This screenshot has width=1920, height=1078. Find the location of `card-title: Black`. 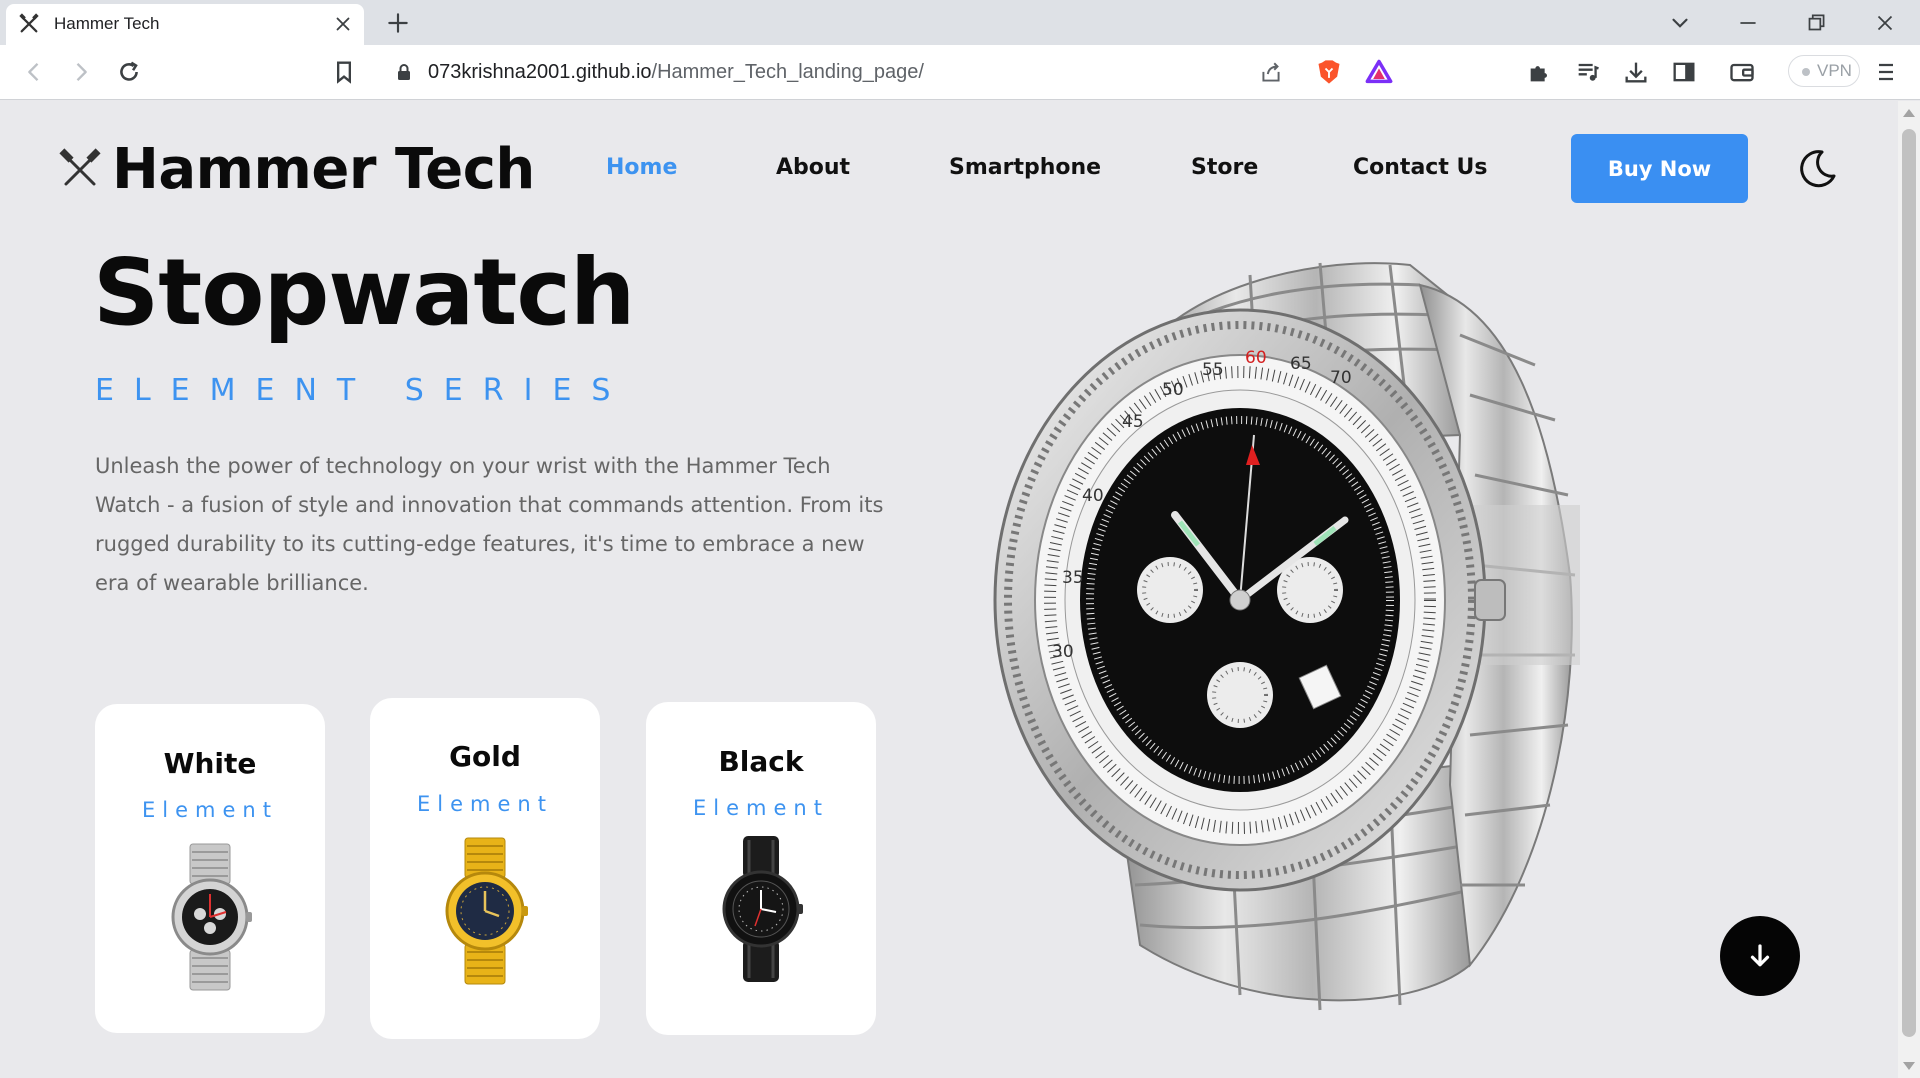

card-title: Black is located at coordinates (761, 761).